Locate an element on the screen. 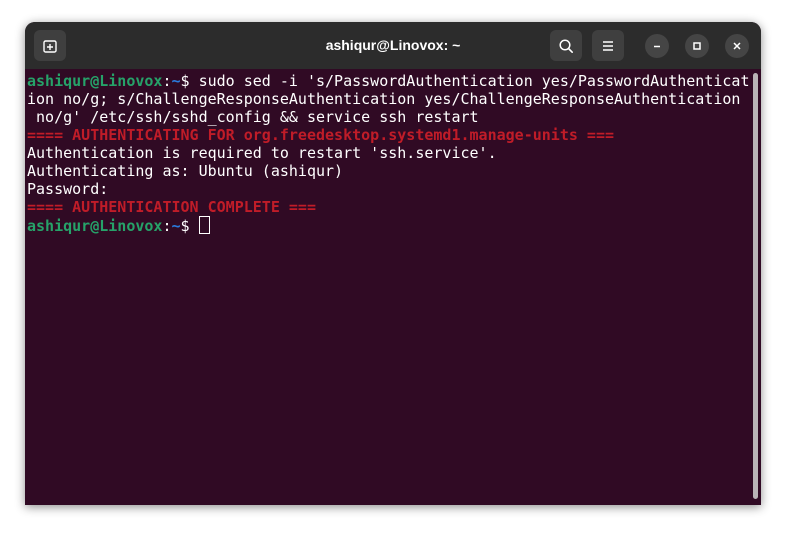 Image resolution: width=786 pixels, height=533 pixels. hamburger-menu-icon is located at coordinates (608, 45).